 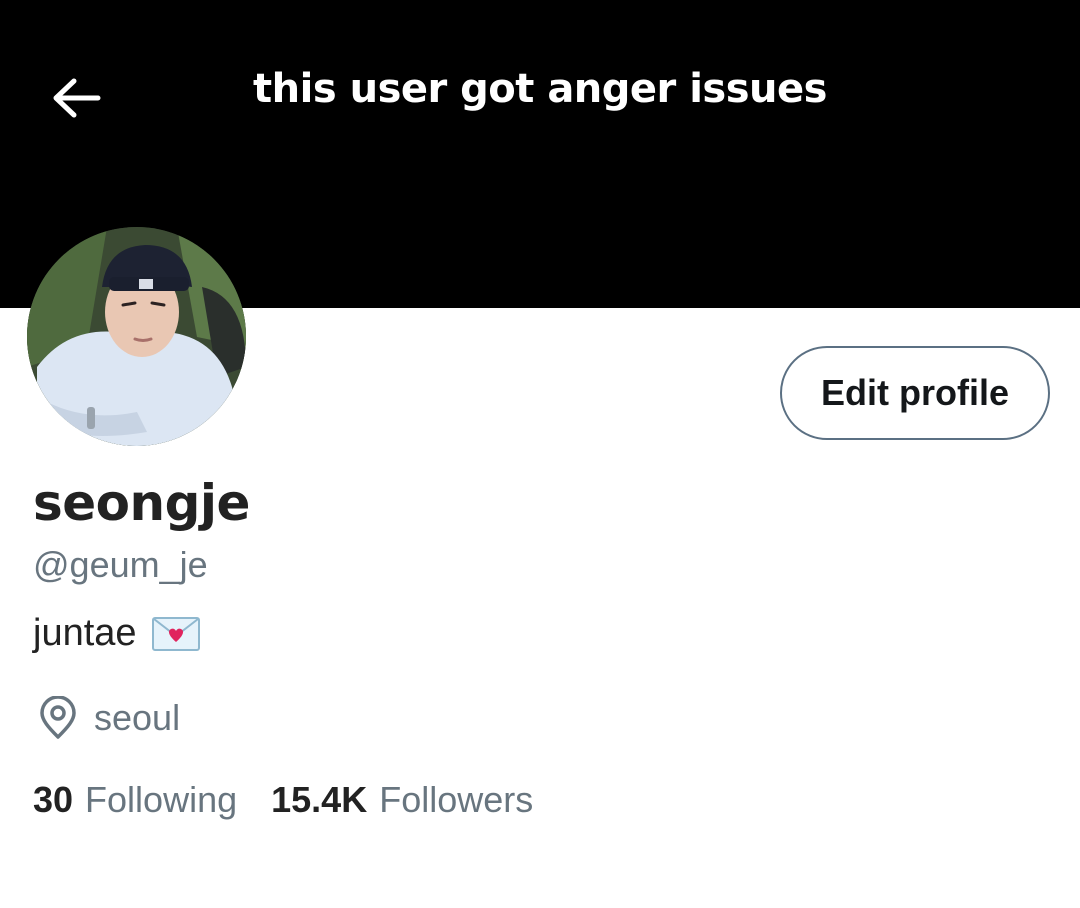 I want to click on follow-stats: 30 Following 15.4K Followers, so click(x=283, y=800).